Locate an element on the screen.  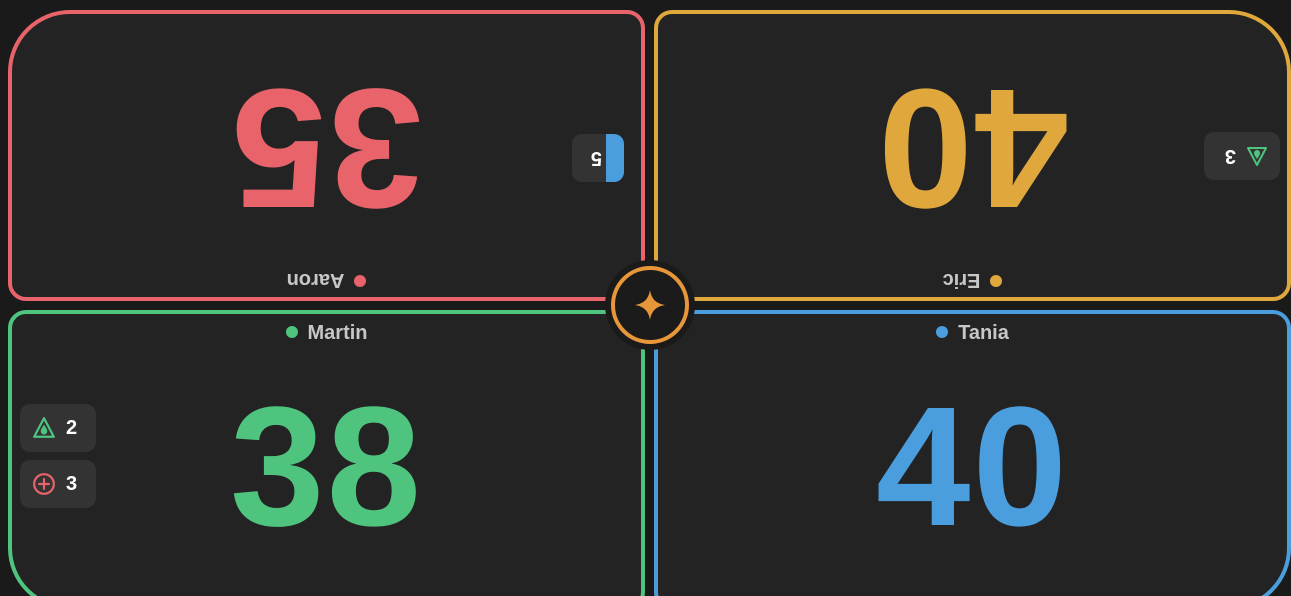
player-name-row: Eric is located at coordinates (972, 279).